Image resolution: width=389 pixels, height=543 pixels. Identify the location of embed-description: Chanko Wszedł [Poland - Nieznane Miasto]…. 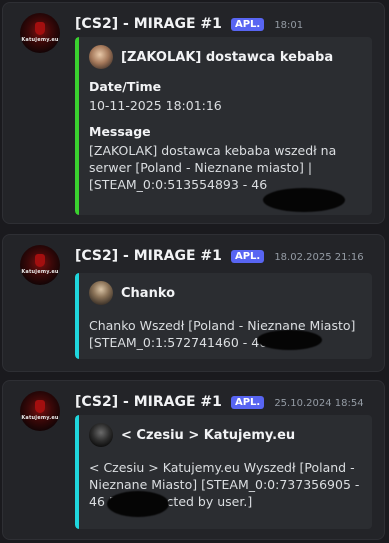
(222, 334).